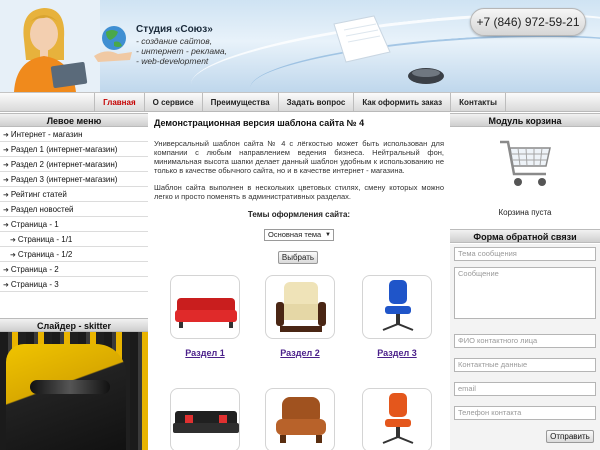 This screenshot has height=450, width=600. What do you see at coordinates (300, 353) in the screenshot?
I see `section-2-link: Раздел 2` at bounding box center [300, 353].